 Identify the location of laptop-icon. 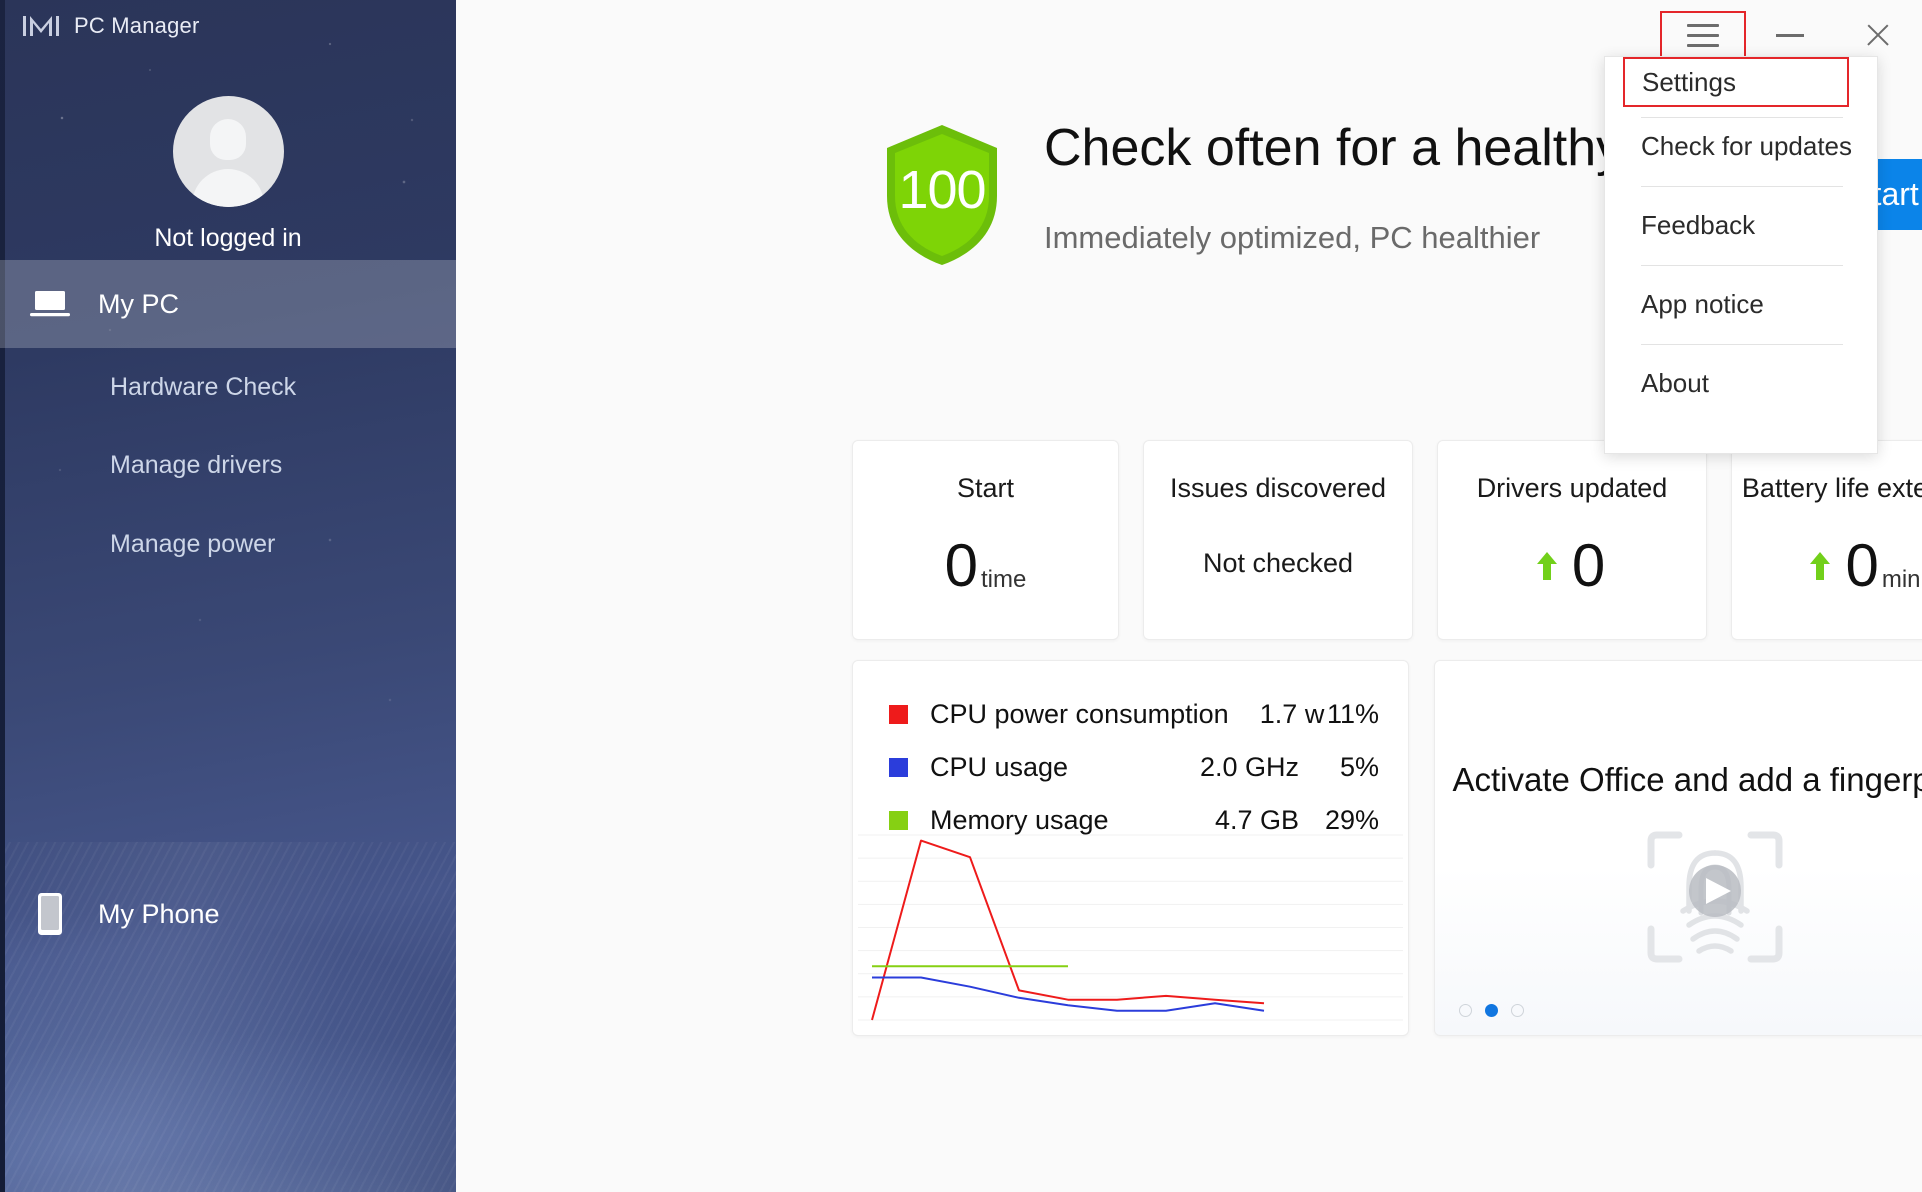
(50, 304).